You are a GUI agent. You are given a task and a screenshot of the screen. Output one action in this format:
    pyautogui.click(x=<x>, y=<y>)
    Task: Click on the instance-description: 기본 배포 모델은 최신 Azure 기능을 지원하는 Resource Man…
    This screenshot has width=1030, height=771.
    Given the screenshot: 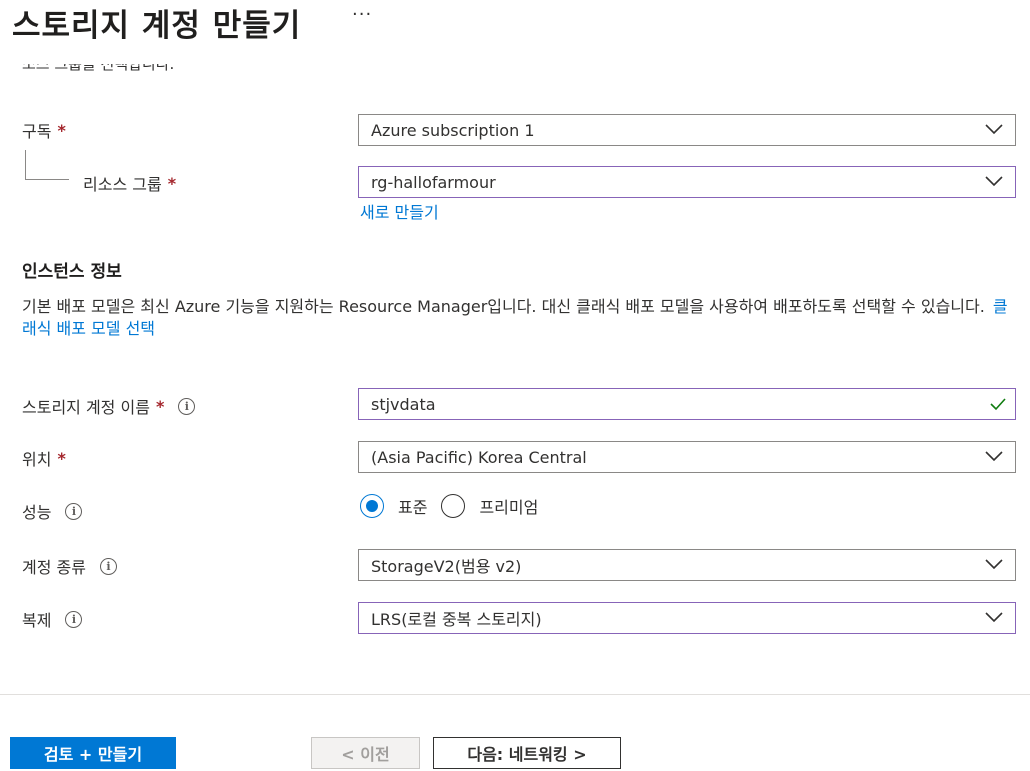 What is the action you would take?
    pyautogui.click(x=515, y=317)
    